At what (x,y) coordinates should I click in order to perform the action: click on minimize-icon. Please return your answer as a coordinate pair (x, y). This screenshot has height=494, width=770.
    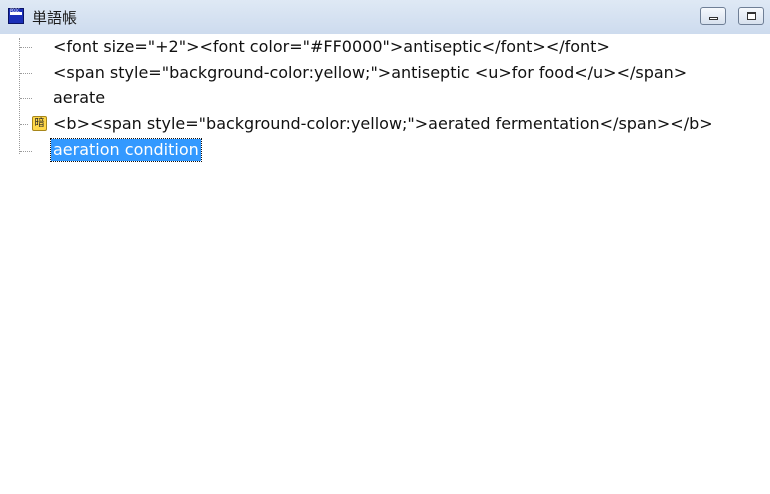
    Looking at the image, I should click on (713, 18).